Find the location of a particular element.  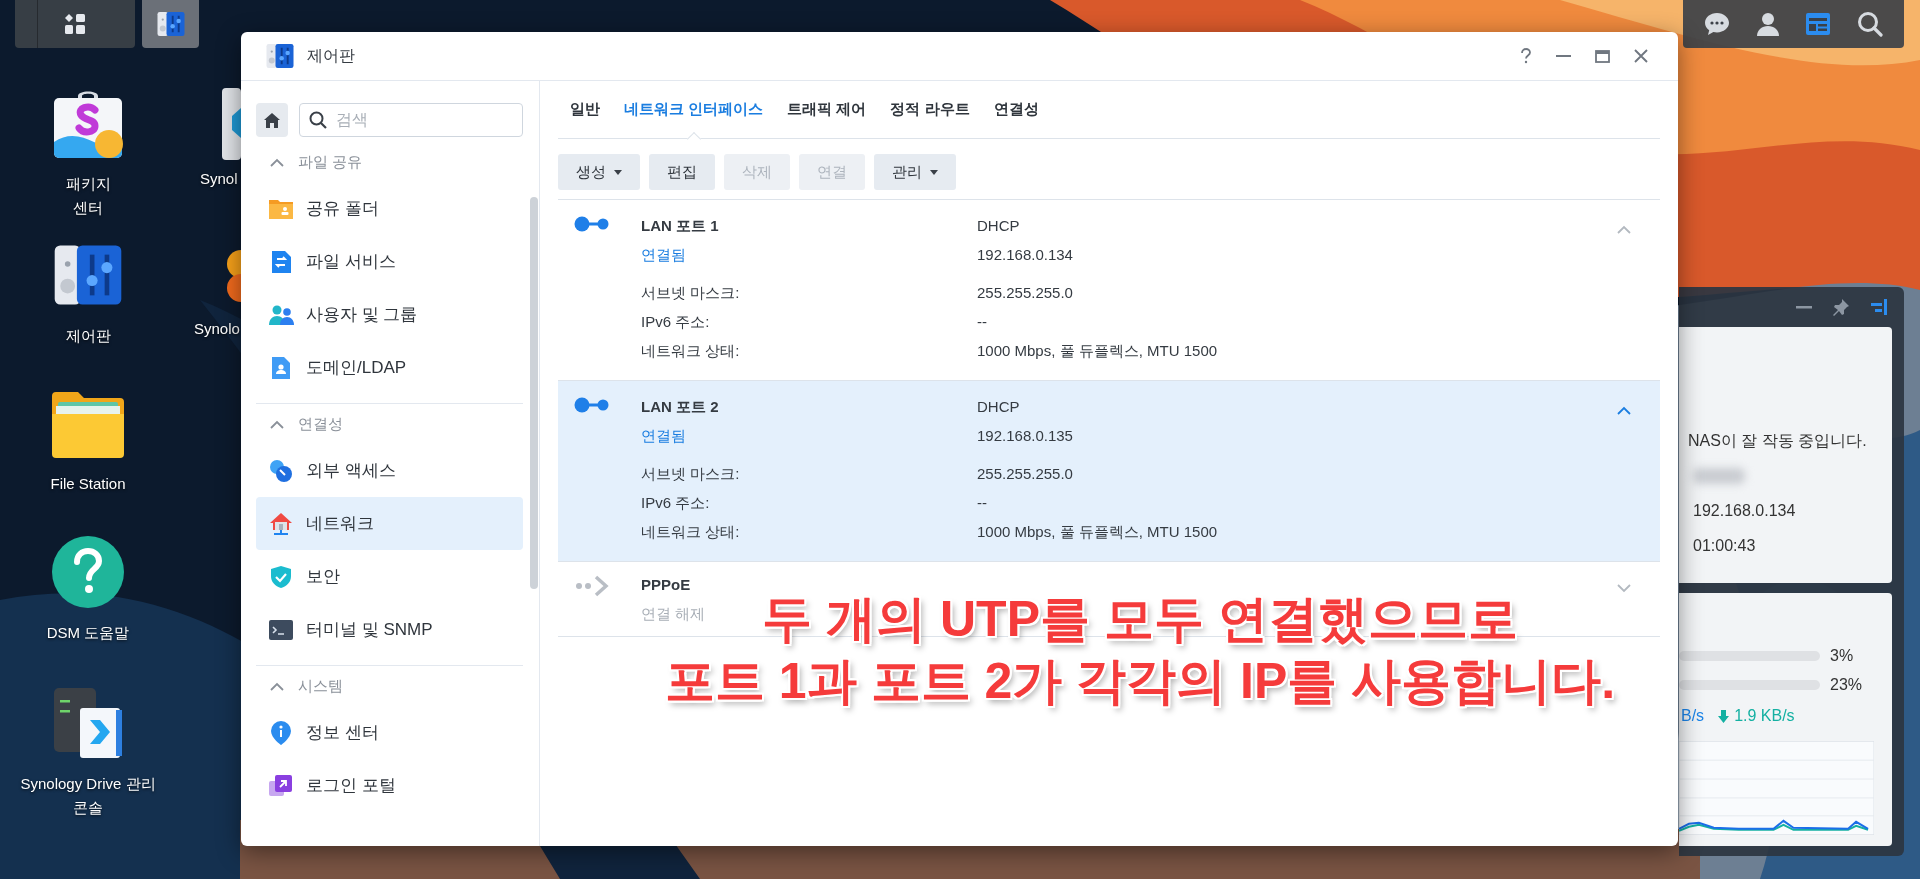

widget-panel-icon is located at coordinates (1879, 307).